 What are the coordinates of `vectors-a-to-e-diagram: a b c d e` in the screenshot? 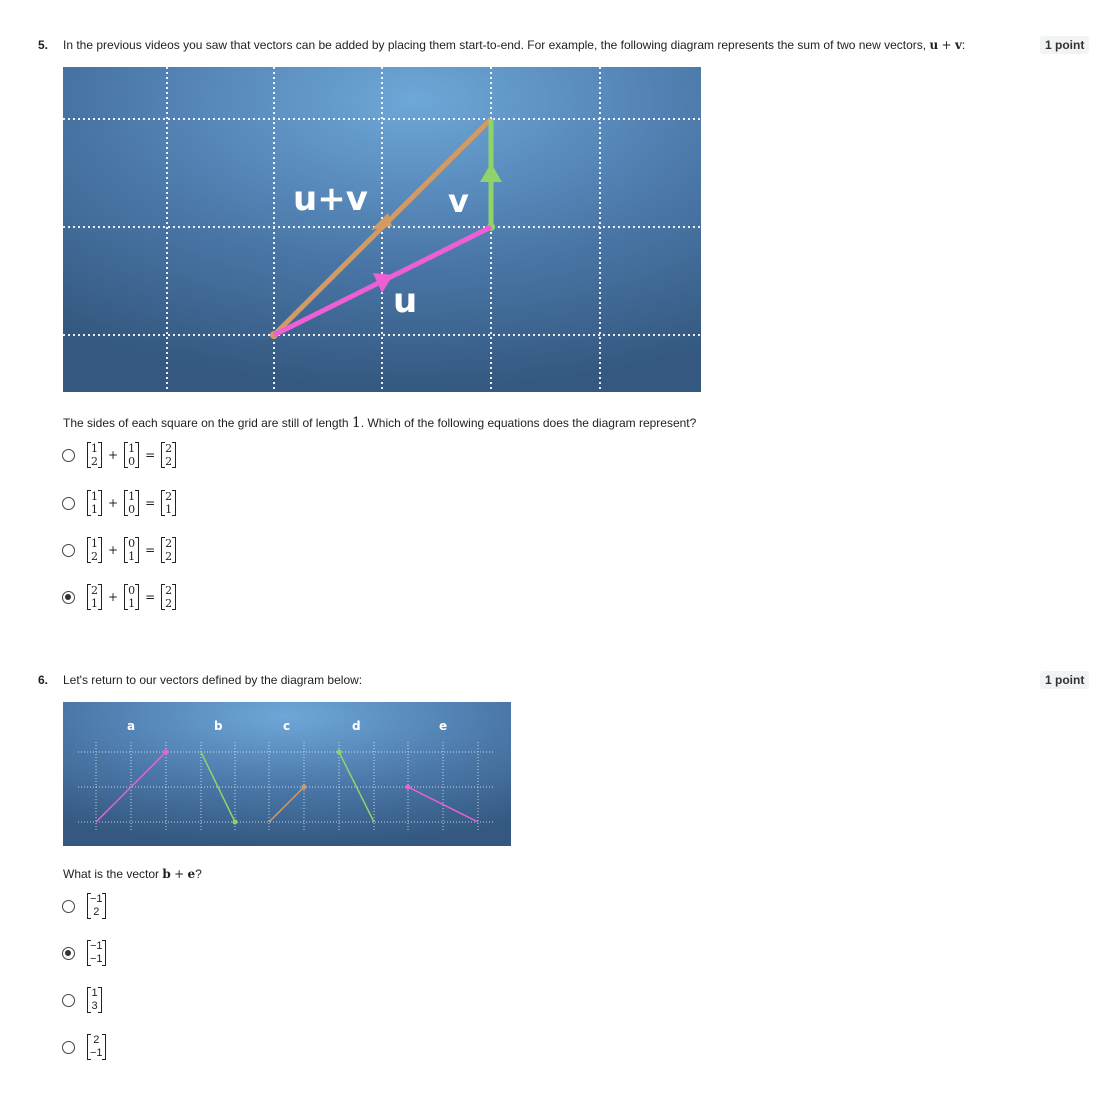 It's located at (287, 774).